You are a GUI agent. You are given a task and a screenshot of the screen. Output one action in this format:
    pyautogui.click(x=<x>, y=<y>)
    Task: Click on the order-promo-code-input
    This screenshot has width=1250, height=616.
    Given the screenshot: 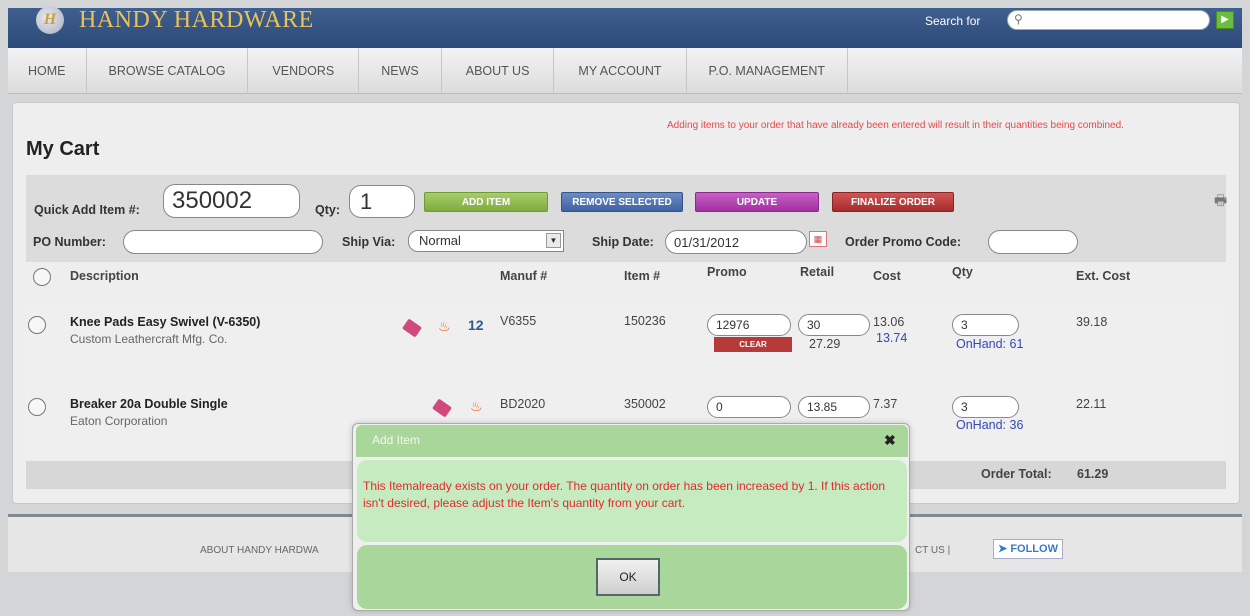 What is the action you would take?
    pyautogui.click(x=1033, y=242)
    